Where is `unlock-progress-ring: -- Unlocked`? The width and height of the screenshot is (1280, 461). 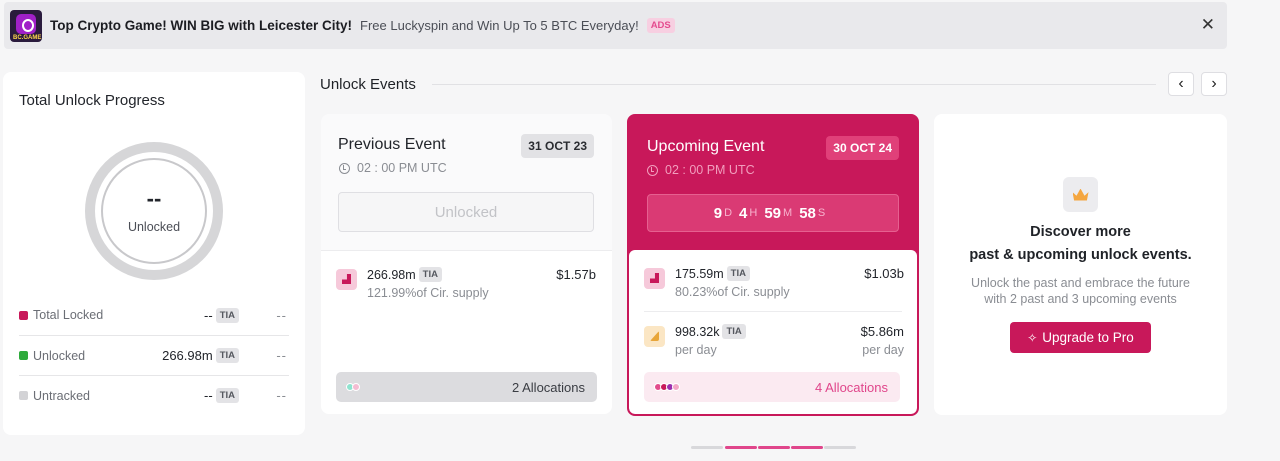 unlock-progress-ring: -- Unlocked is located at coordinates (154, 211).